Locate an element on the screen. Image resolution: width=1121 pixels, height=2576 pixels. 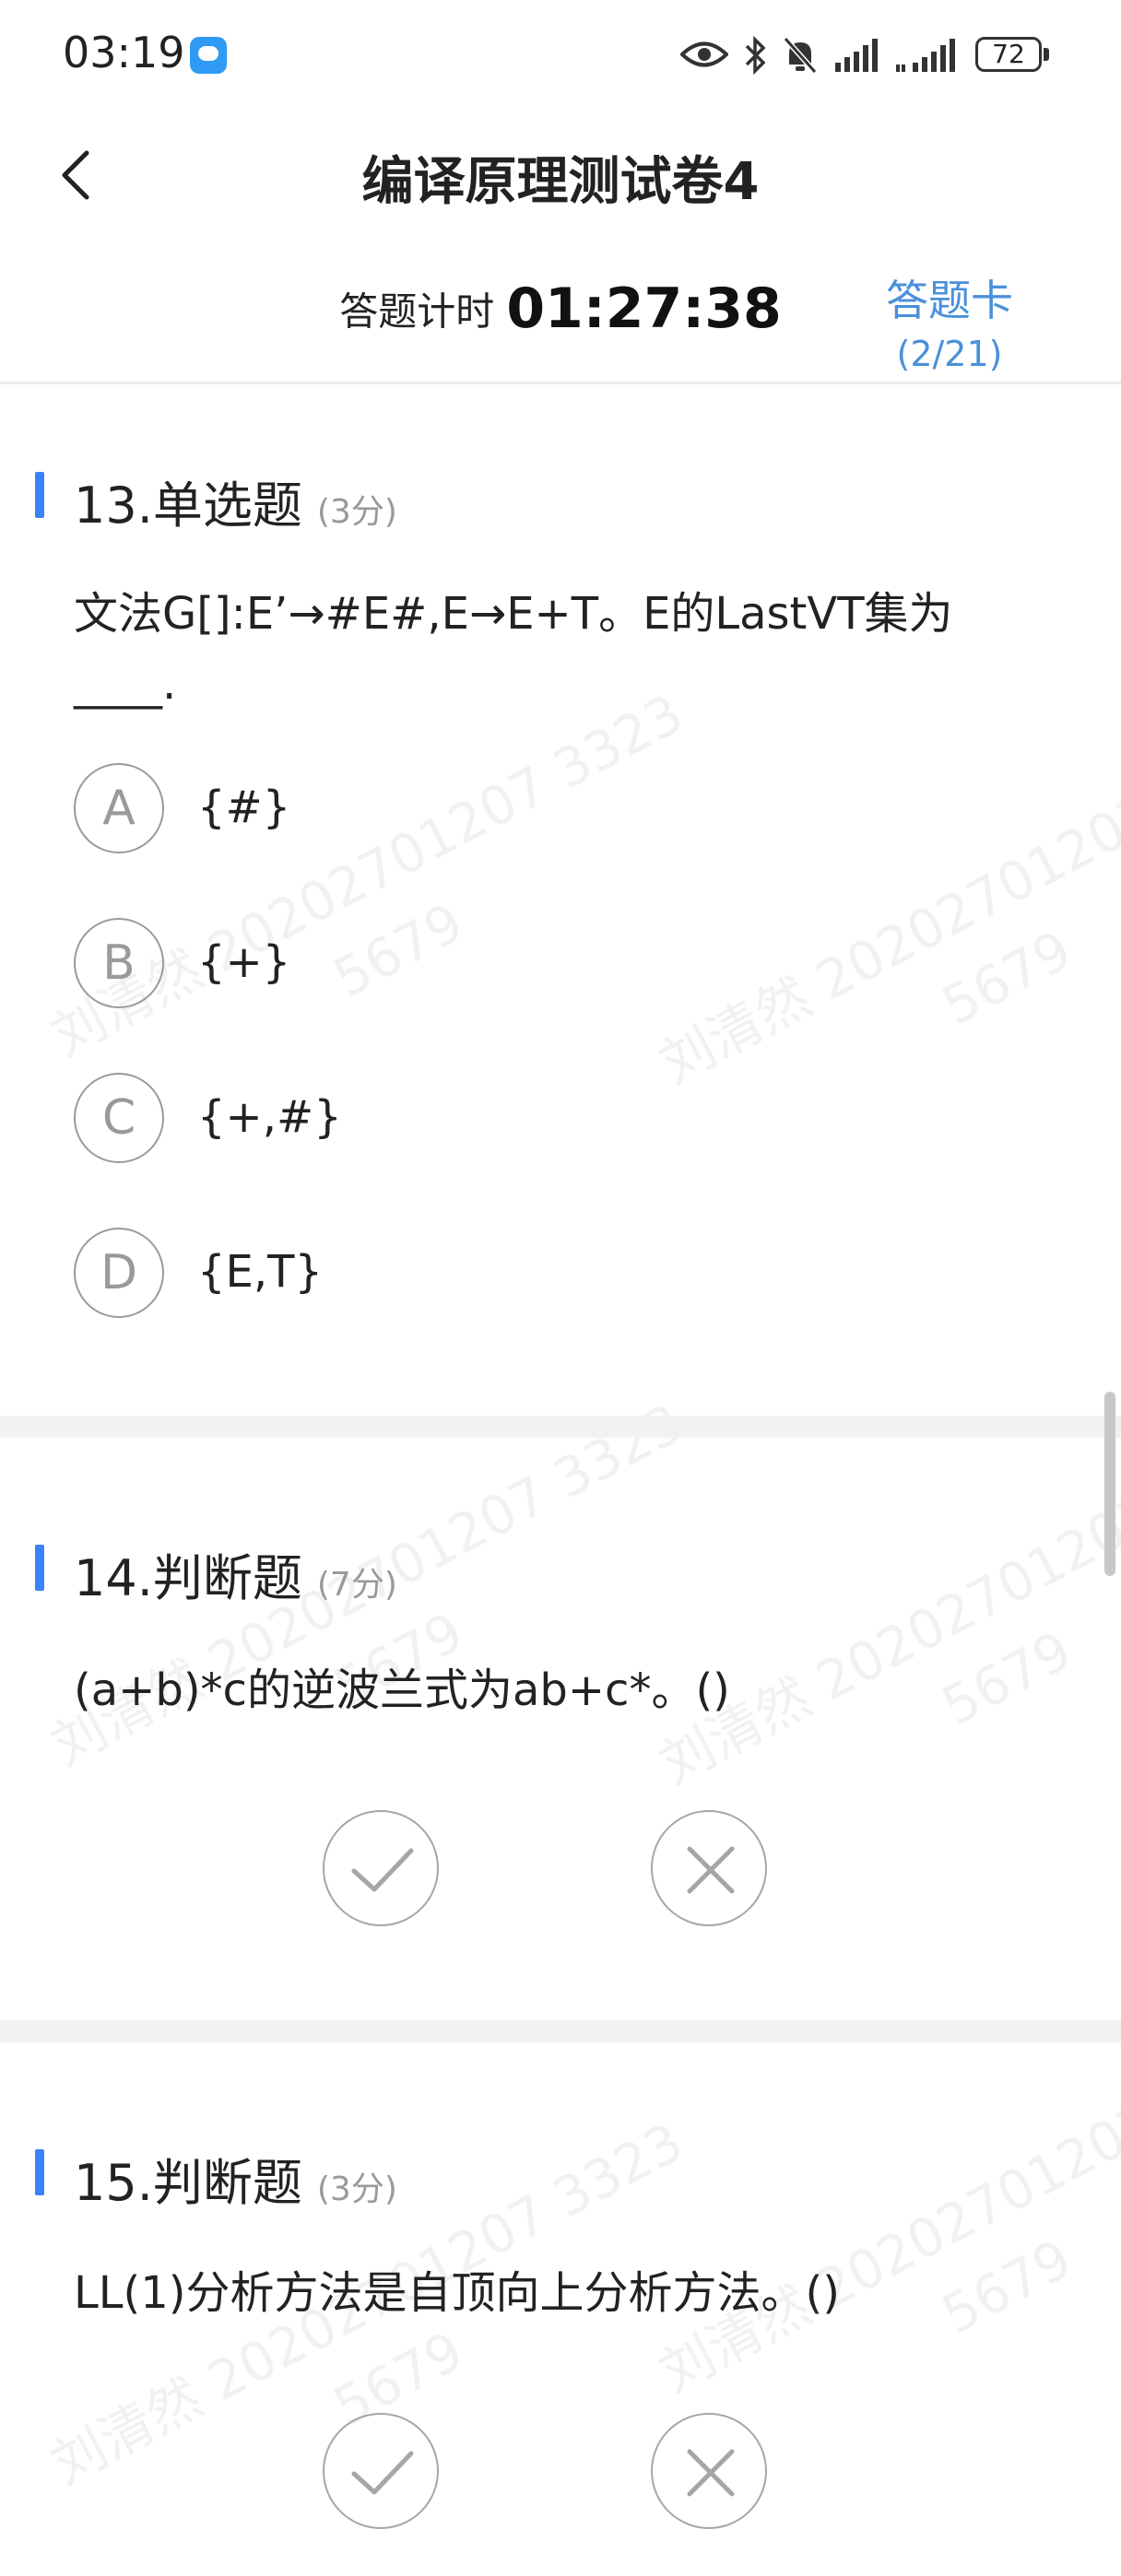
question-text: 文法G[]:E’→#E#,E→E+T。E的LastVT集为____. is located at coordinates (513, 649).